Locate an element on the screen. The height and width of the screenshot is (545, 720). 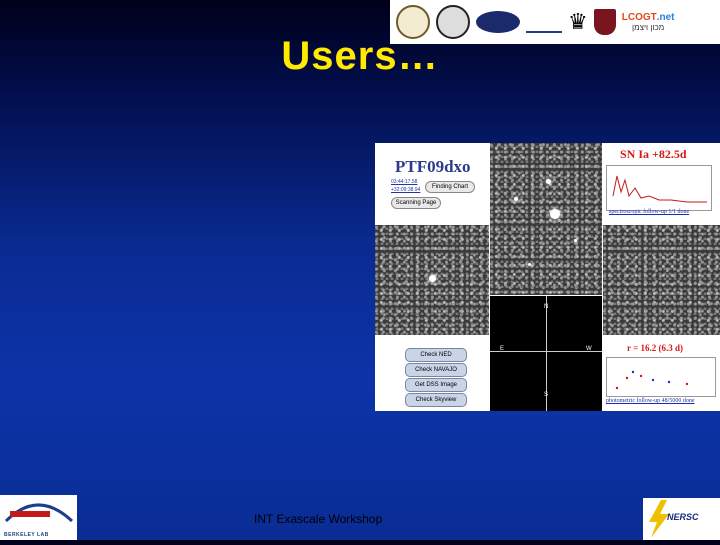
finding-chart-button: Finding Chart is located at coordinates (450, 187).